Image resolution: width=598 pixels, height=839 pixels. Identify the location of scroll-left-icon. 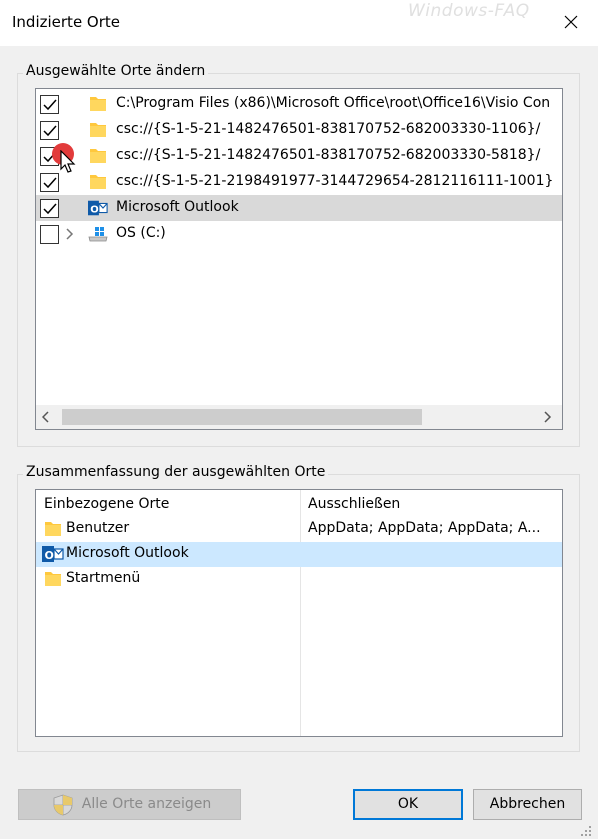
(46, 417).